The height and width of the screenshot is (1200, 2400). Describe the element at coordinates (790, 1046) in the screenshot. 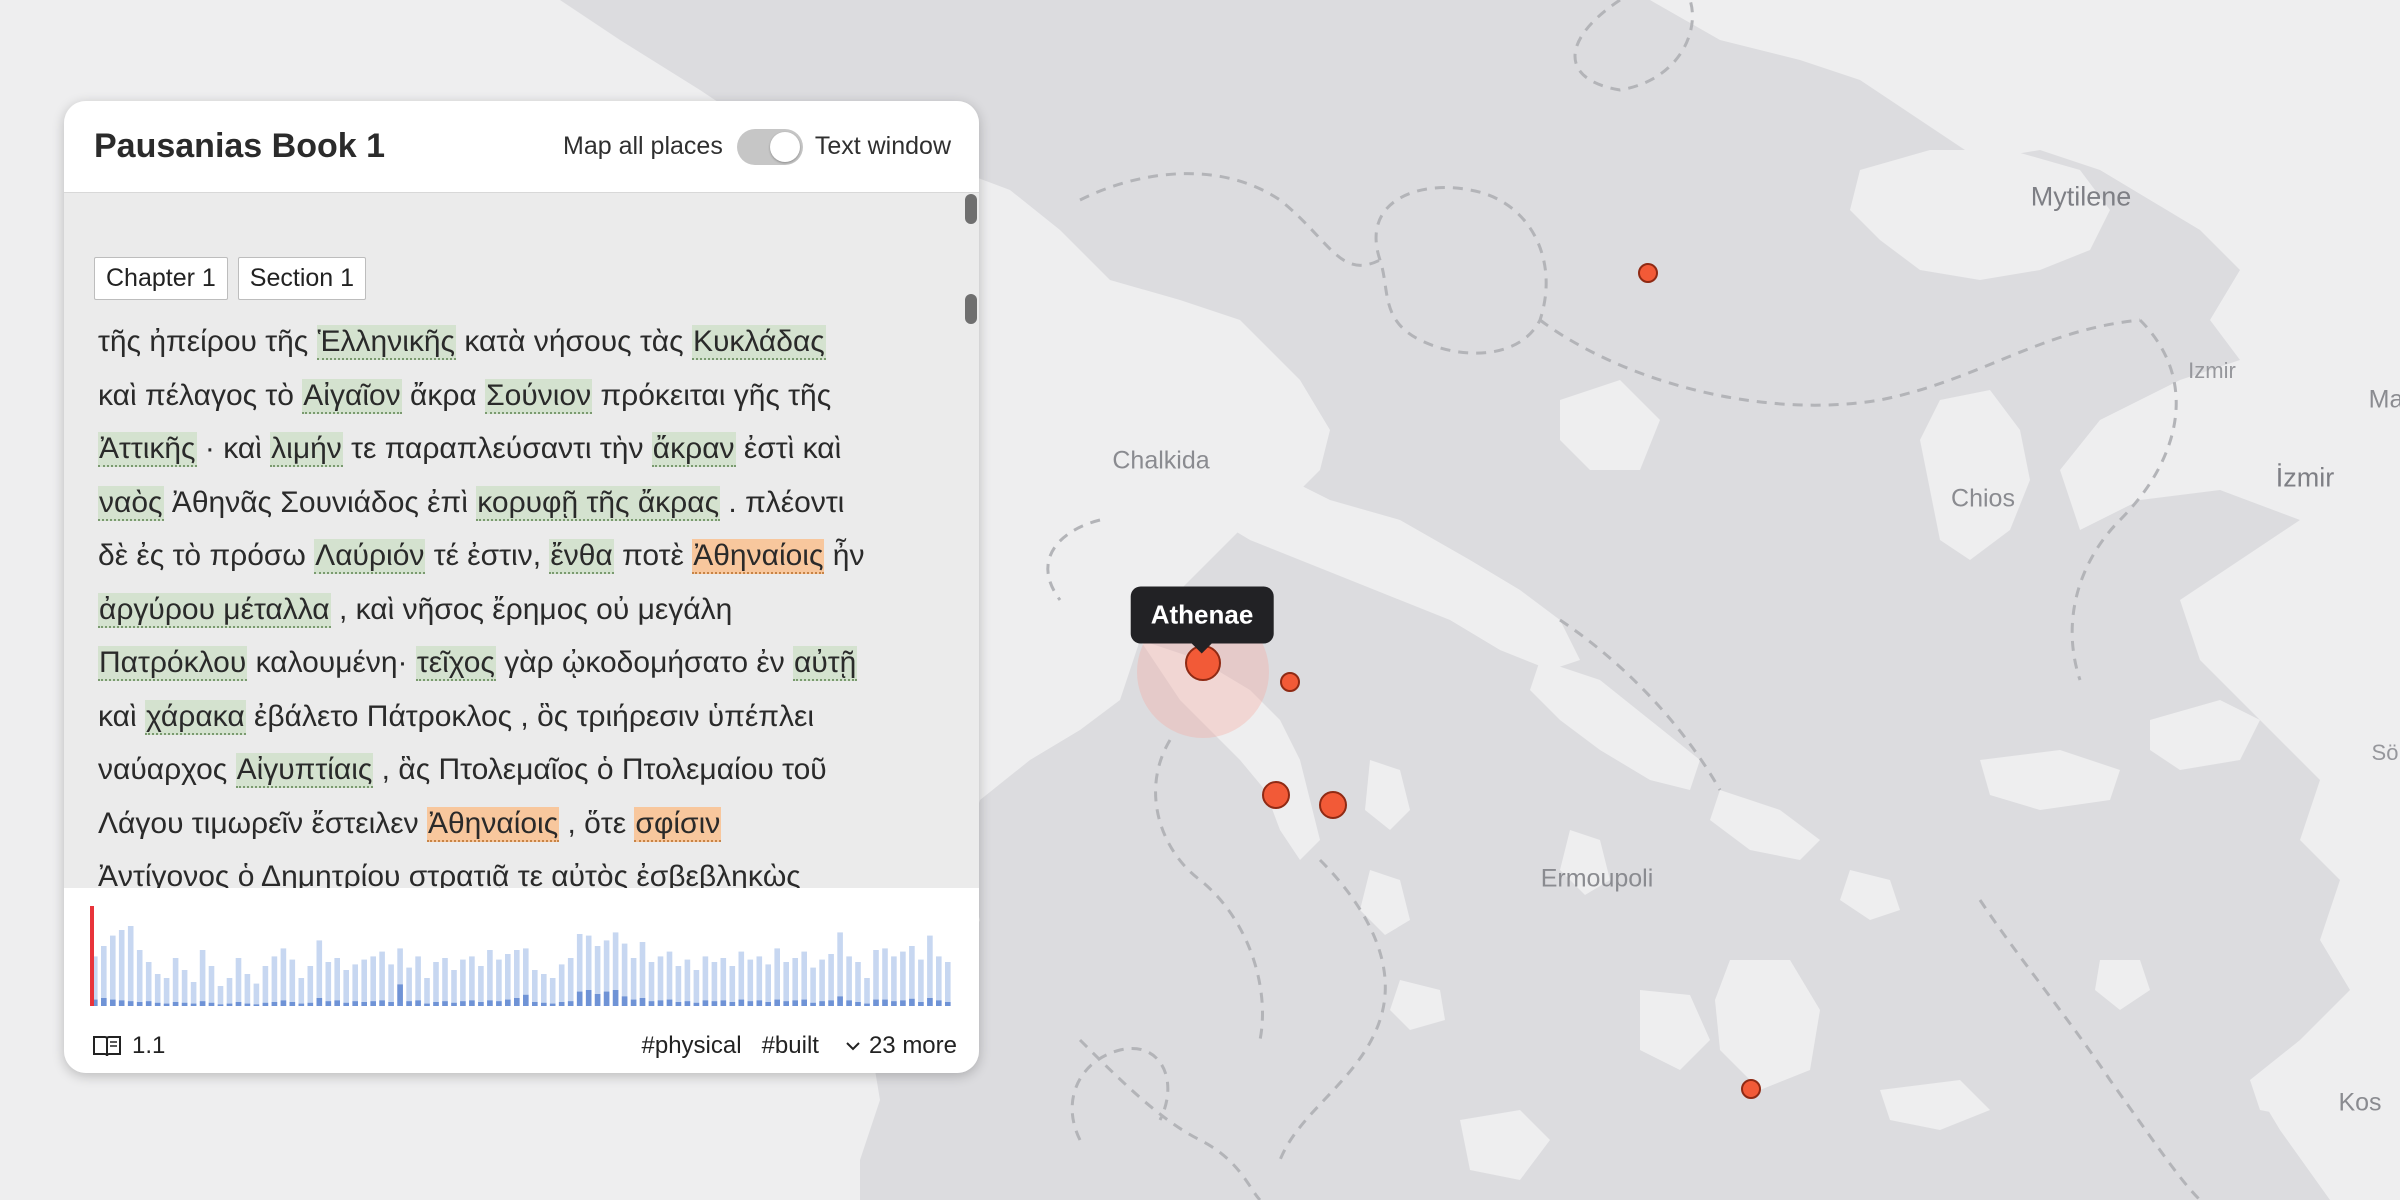

I see `tag-built: #built` at that location.